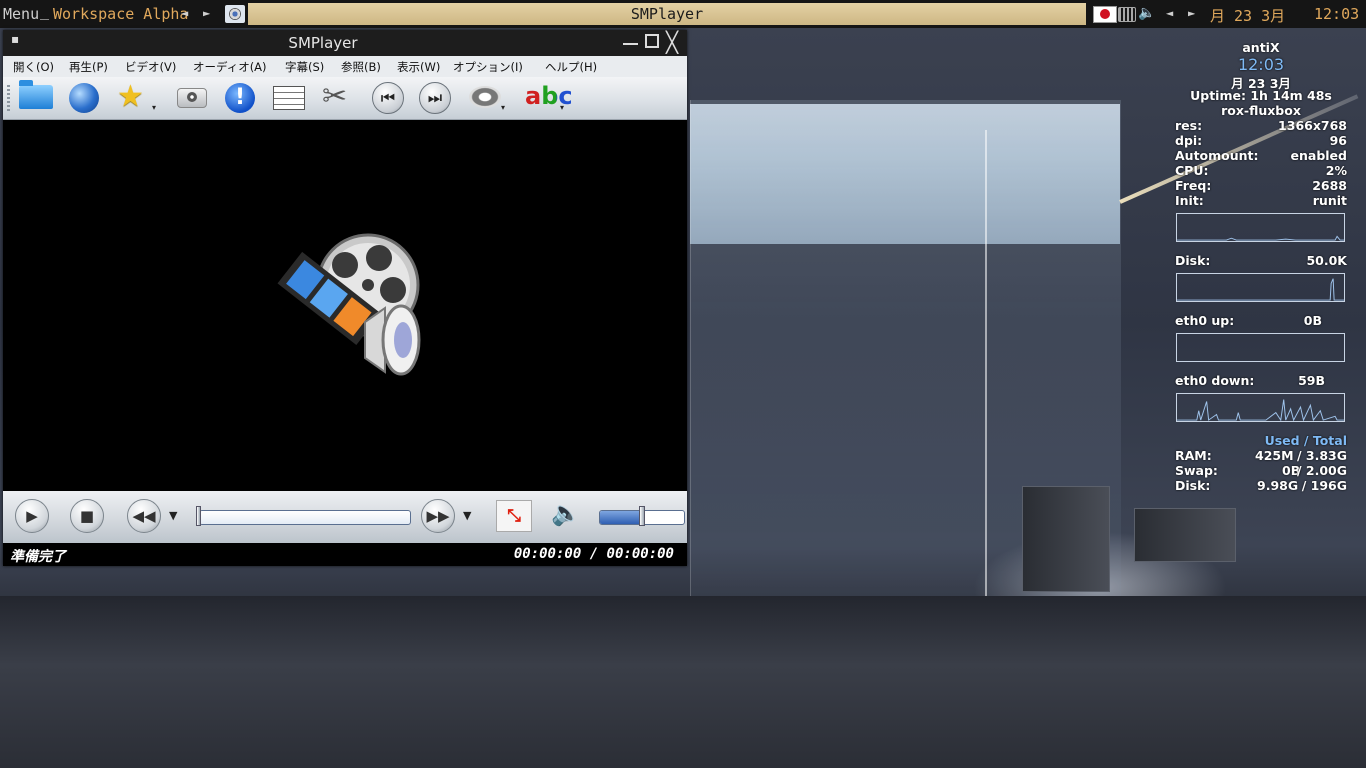  I want to click on smplayer-logo-icon, so click(349, 304).